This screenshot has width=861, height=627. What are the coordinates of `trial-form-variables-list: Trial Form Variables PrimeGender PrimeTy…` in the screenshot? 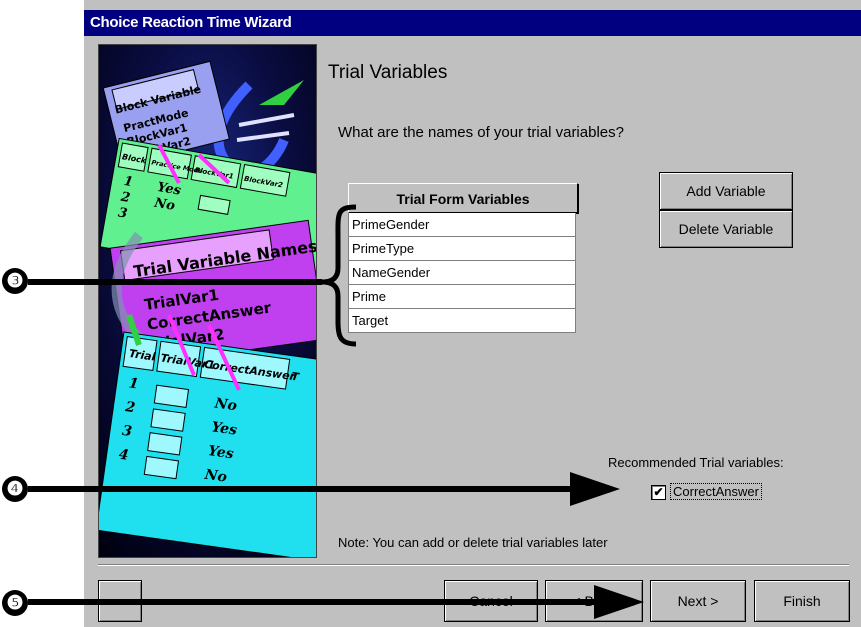 It's located at (463, 263).